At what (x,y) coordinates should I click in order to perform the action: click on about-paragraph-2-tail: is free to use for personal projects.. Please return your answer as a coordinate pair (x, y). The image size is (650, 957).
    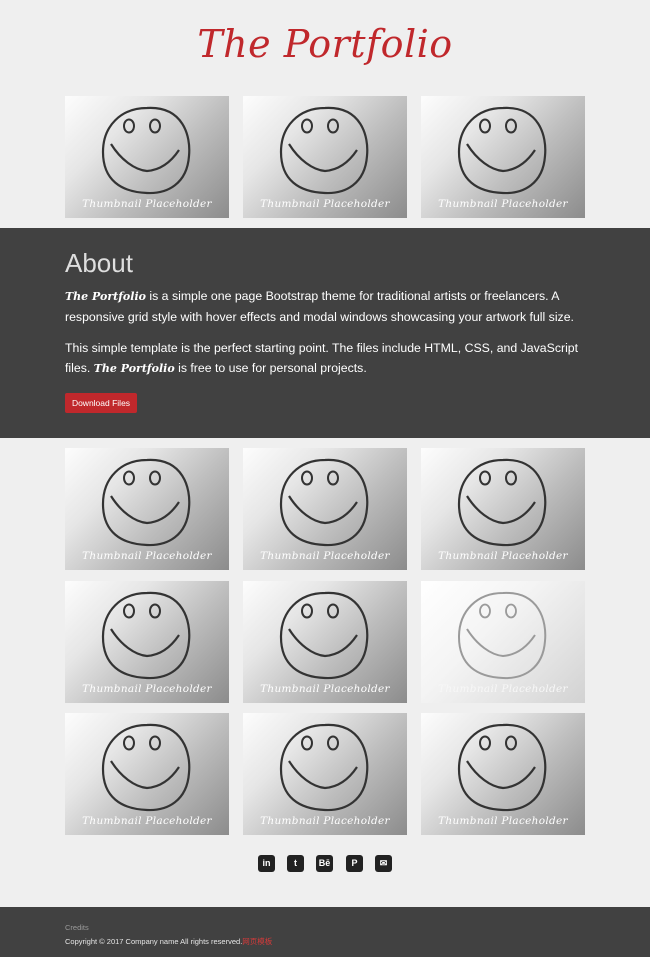
    Looking at the image, I should click on (270, 368).